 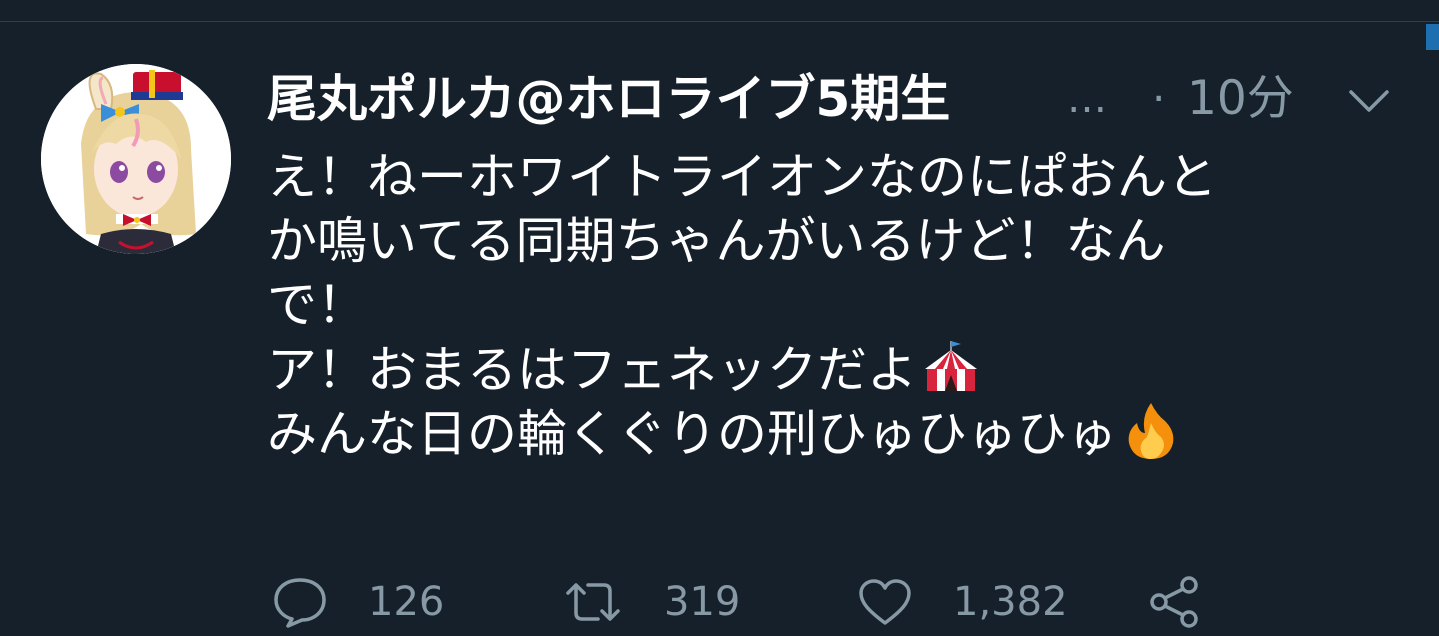 What do you see at coordinates (951, 366) in the screenshot?
I see `circus-tent-icon` at bounding box center [951, 366].